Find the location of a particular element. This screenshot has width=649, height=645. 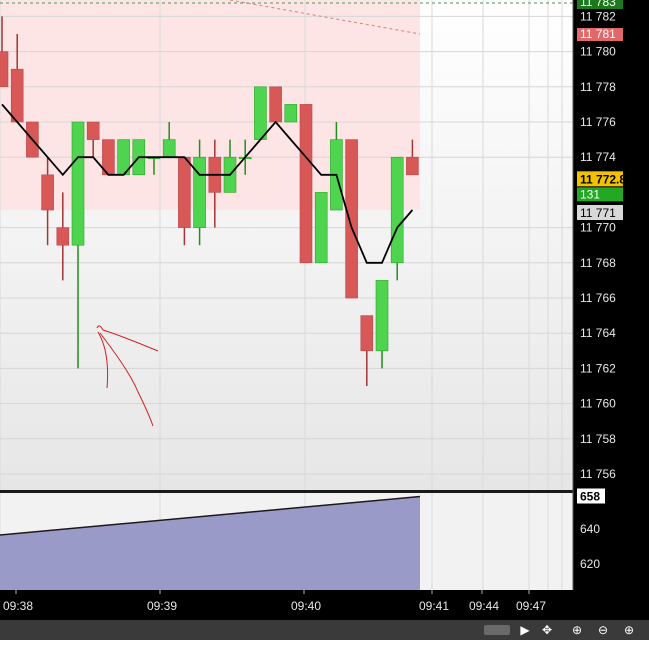

zoom-out-icon: ⊖ is located at coordinates (603, 630).